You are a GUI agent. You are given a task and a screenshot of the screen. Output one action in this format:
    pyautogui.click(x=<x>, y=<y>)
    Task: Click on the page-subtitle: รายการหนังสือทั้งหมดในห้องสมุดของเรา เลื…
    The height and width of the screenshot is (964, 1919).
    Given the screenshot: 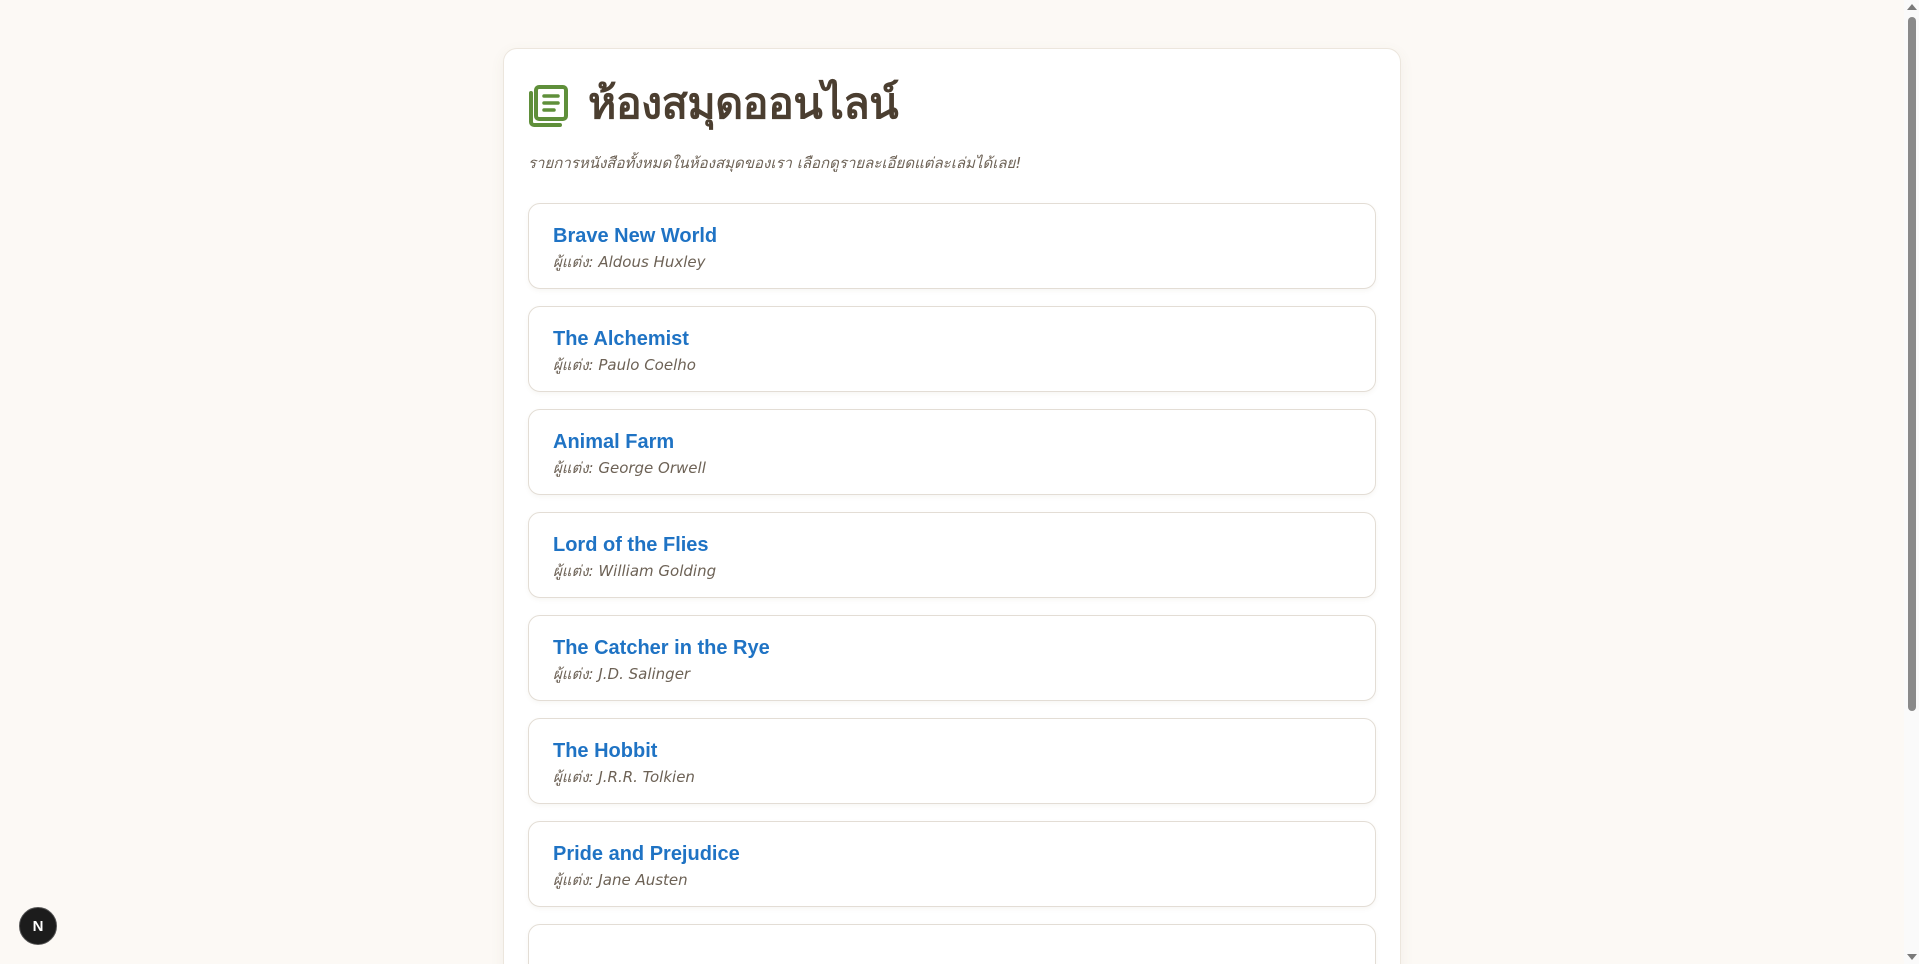 What is the action you would take?
    pyautogui.click(x=775, y=163)
    